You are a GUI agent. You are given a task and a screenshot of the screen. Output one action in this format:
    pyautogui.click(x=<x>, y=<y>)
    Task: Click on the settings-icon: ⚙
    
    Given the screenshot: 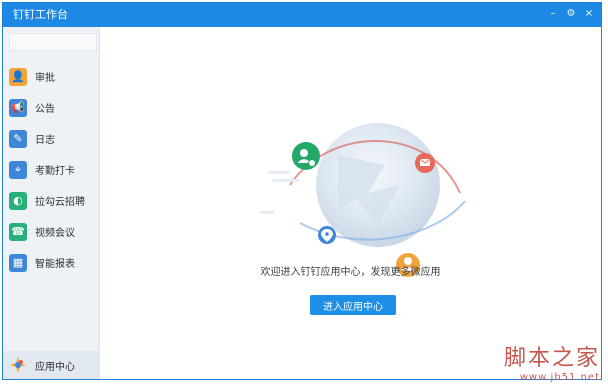 What is the action you would take?
    pyautogui.click(x=571, y=14)
    